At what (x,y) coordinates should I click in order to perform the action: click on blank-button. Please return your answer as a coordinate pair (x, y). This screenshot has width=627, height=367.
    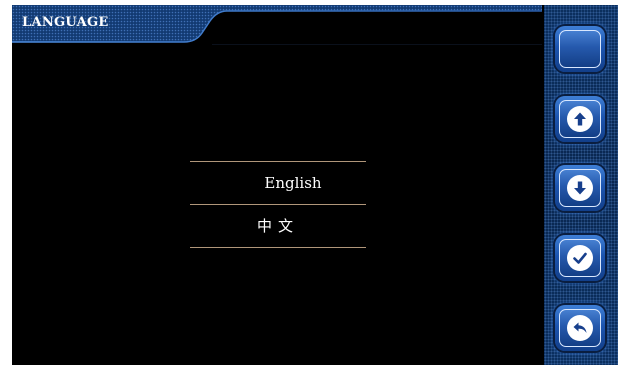
    Looking at the image, I should click on (580, 49).